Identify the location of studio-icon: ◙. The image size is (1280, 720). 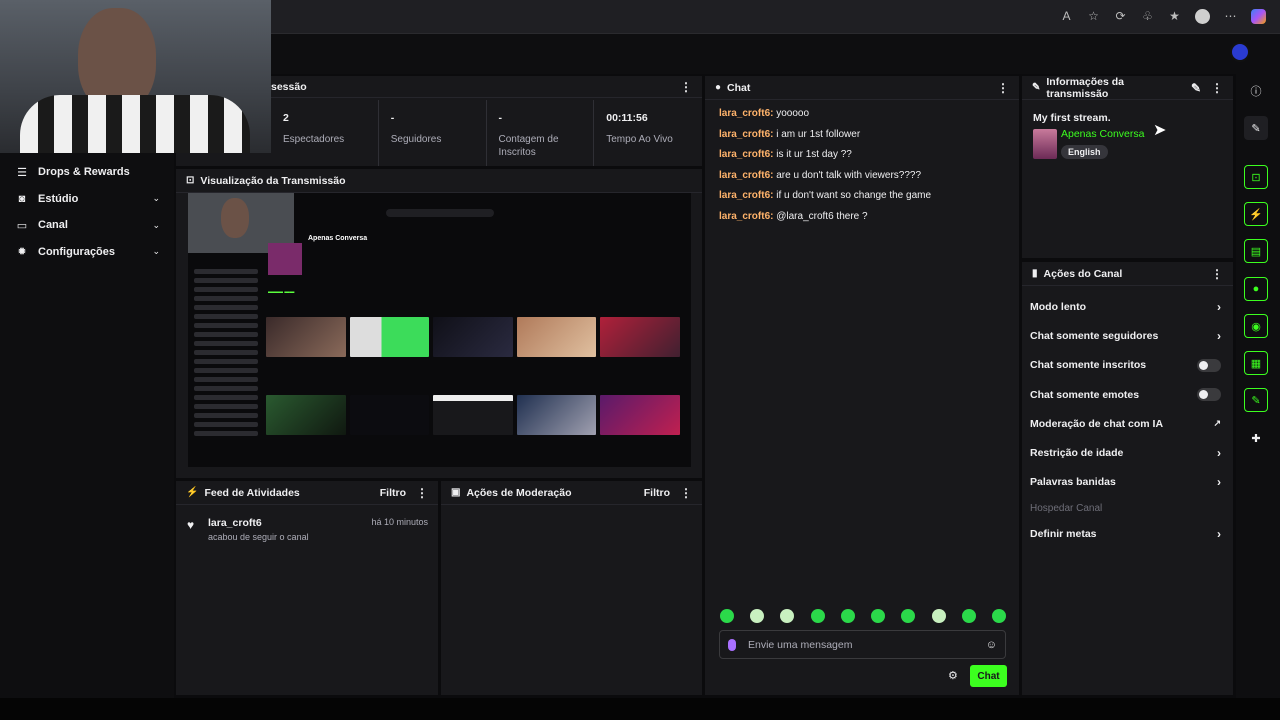
(22, 198).